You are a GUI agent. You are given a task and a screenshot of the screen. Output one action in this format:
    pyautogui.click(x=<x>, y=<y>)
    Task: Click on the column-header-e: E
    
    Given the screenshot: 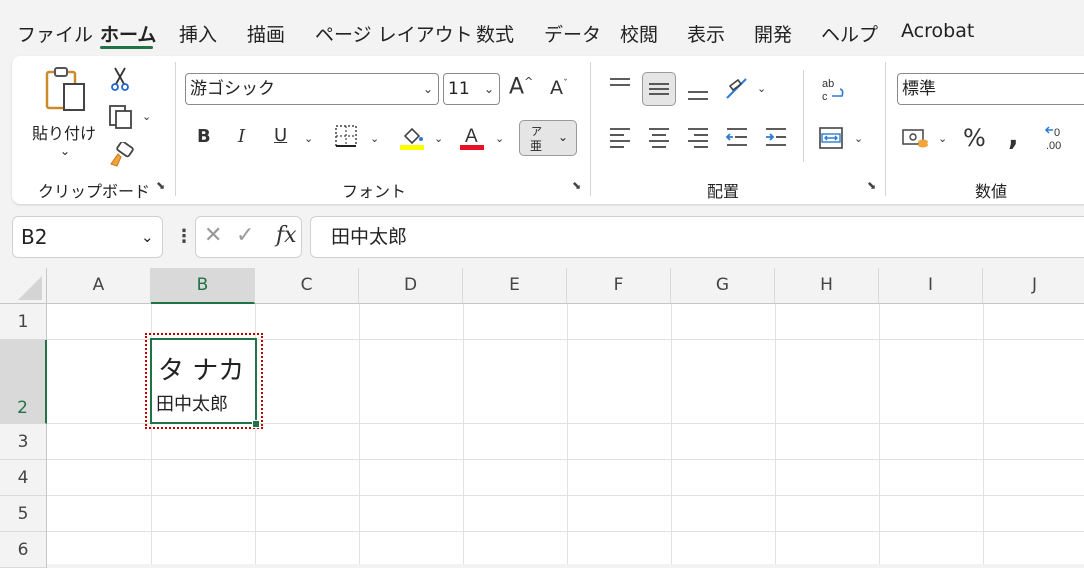 What is the action you would take?
    pyautogui.click(x=515, y=286)
    